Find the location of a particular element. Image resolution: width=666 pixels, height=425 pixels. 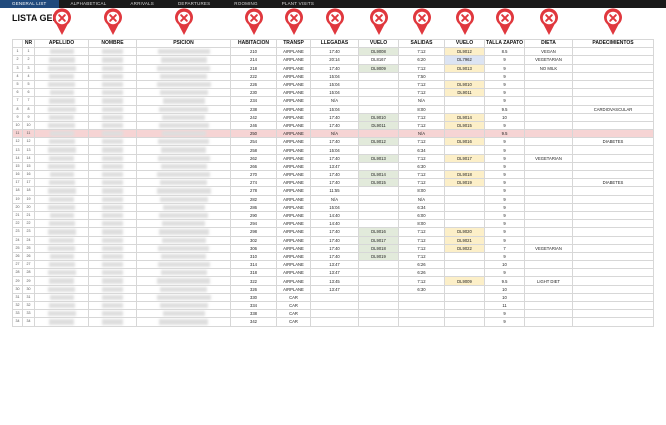

ll-cell: 14:40 is located at coordinates (334, 215).